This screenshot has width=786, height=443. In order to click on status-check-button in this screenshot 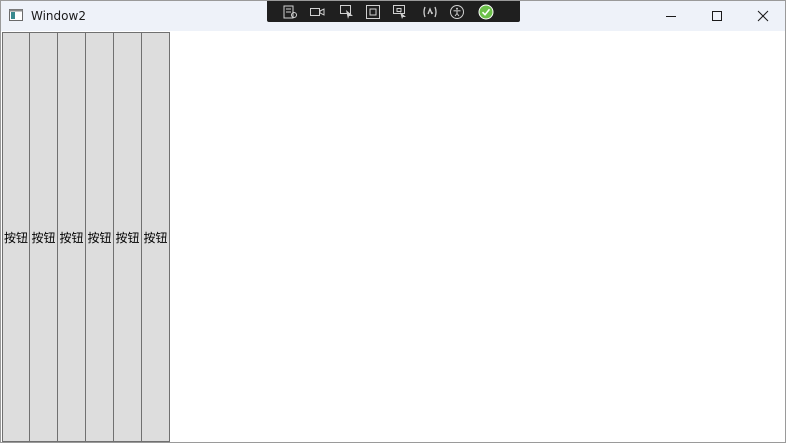, I will do `click(486, 11)`.